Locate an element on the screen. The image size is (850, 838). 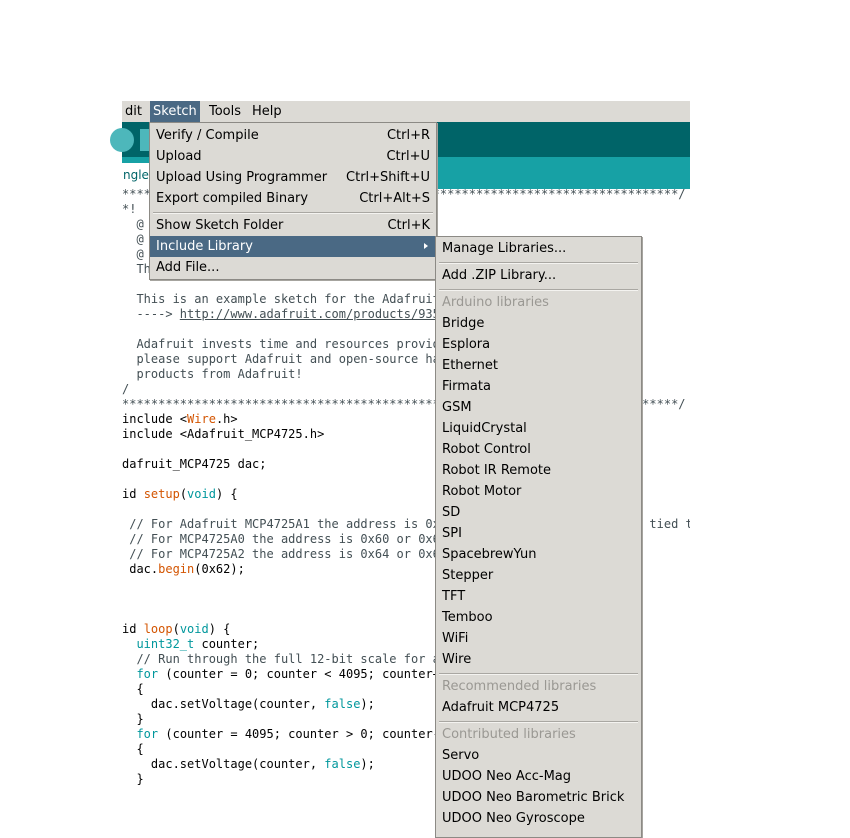
menu-edit: dit is located at coordinates (133, 111).